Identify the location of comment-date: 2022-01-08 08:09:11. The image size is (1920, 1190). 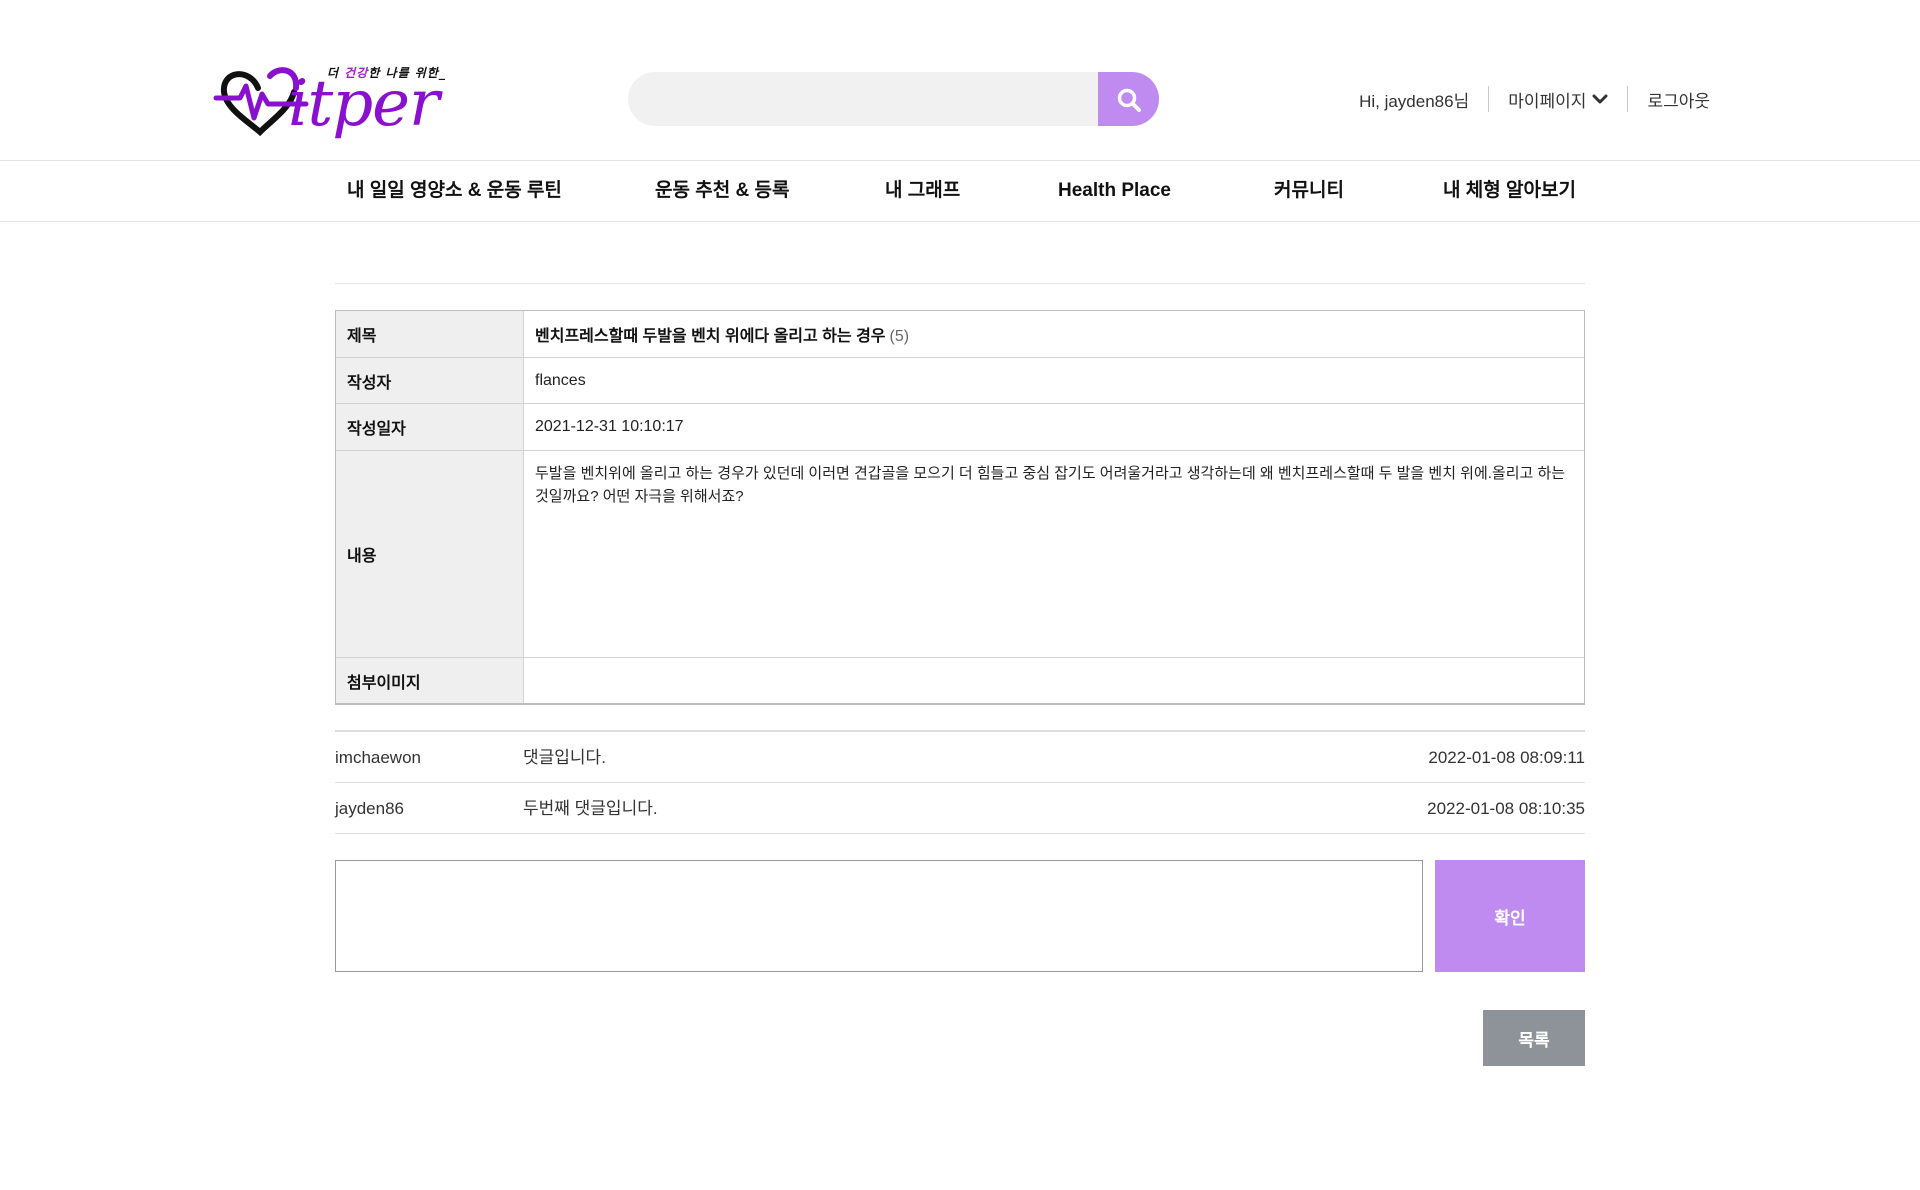
(1506, 757).